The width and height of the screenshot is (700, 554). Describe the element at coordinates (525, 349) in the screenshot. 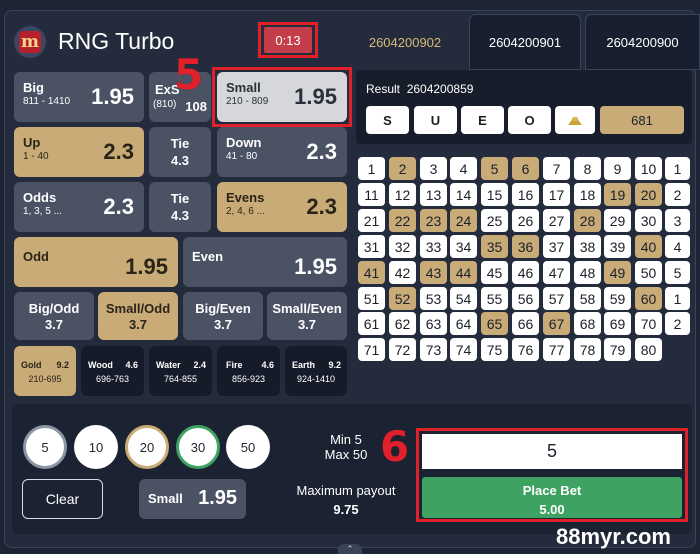

I see `number-cell-76: 76` at that location.